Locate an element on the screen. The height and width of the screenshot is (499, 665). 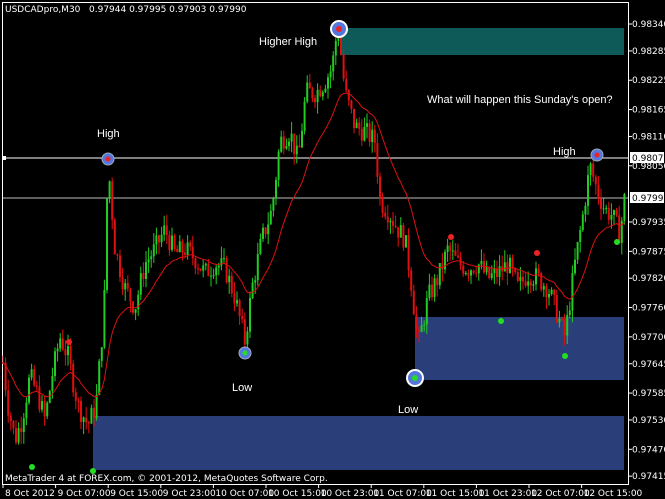
fractal-dot-green is located at coordinates (617, 242).